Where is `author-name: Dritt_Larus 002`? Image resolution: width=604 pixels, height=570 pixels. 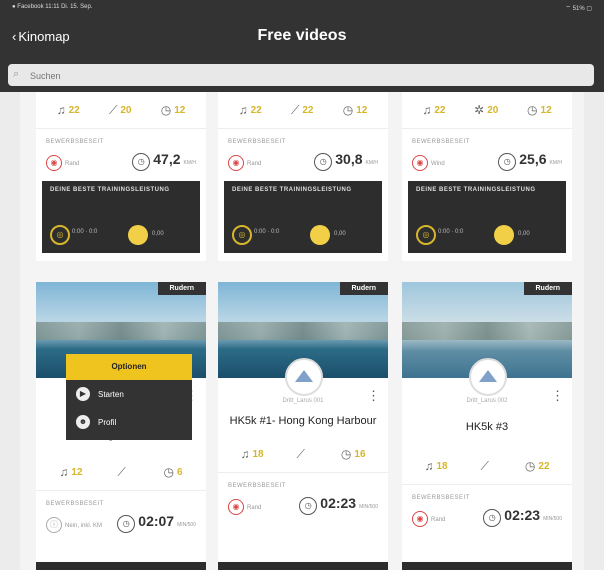
author-name: Dritt_Larus 002 is located at coordinates (487, 401).